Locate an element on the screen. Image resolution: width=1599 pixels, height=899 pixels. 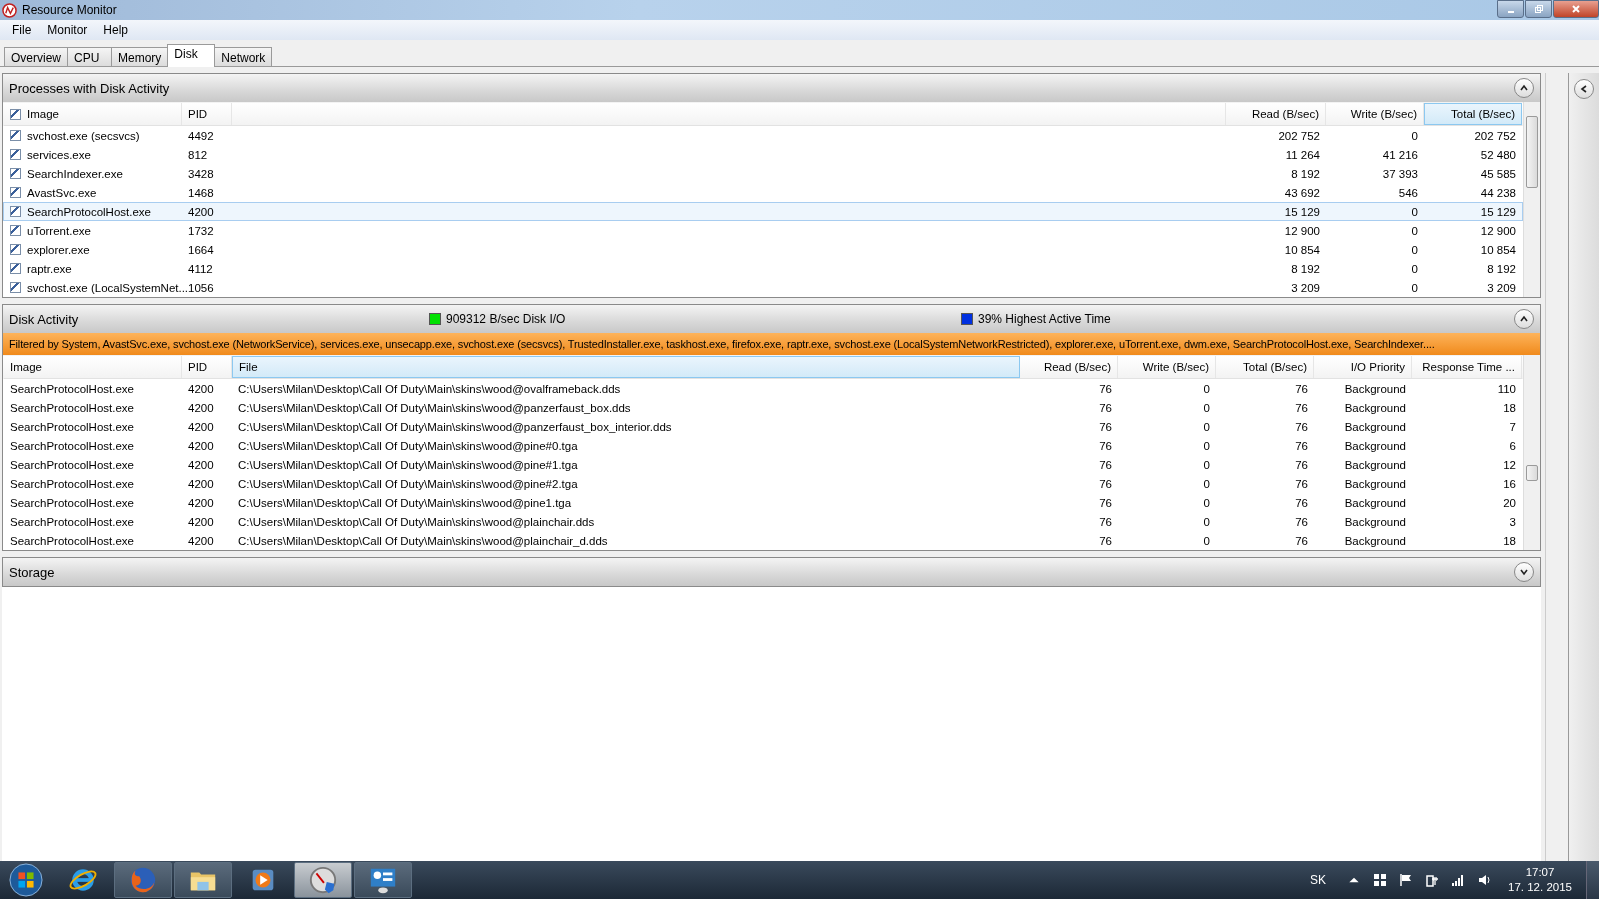
table-cell-text: C:\Users\Milan\Desktop\Call Of Duty\Main\skins\wood@panzerfaust_box_interior.dds is located at coordinates (455, 427).